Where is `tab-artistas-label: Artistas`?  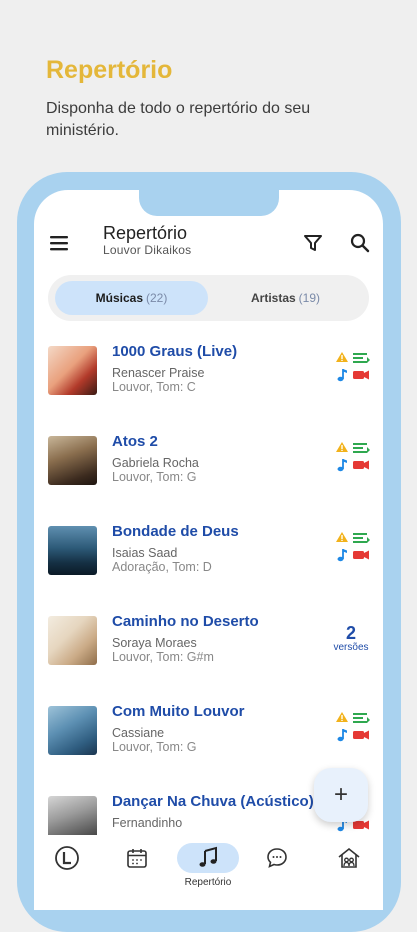
tab-artistas-label: Artistas is located at coordinates (273, 298).